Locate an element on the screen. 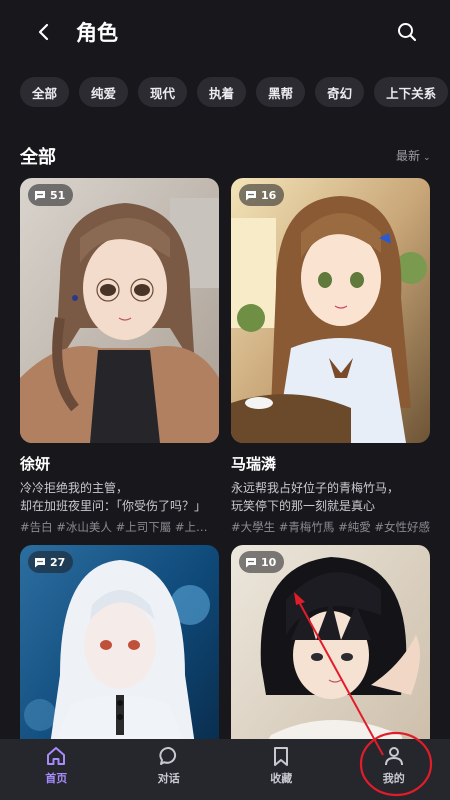 The image size is (450, 800). chip-hierarchy: 上下关系 is located at coordinates (411, 92).